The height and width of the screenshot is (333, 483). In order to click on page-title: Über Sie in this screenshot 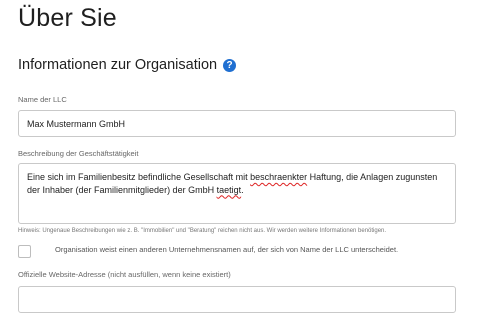, I will do `click(67, 18)`.